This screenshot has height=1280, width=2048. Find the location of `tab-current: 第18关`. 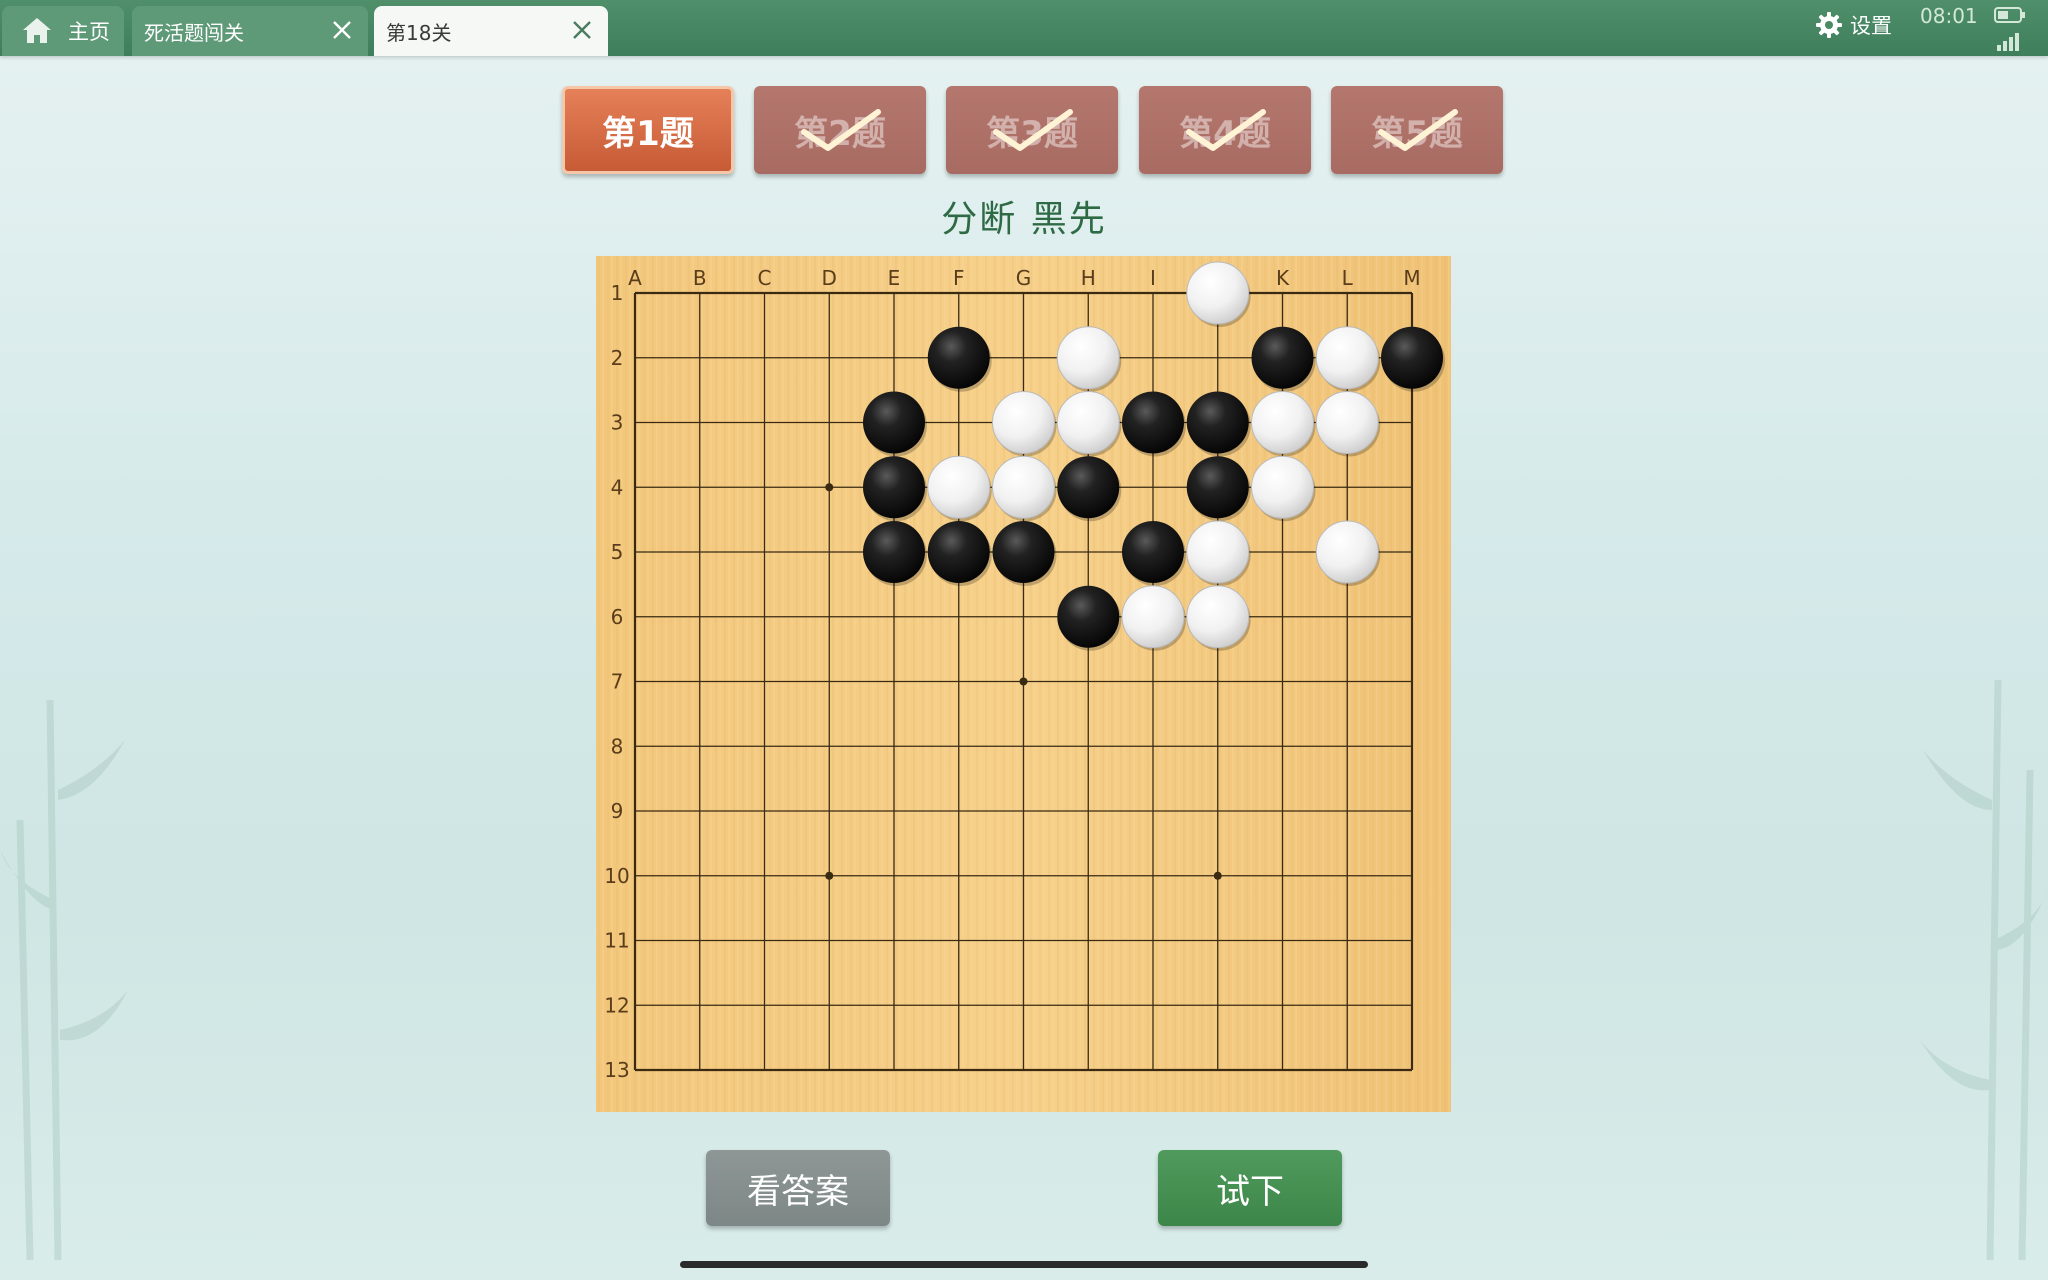

tab-current: 第18关 is located at coordinates (491, 31).